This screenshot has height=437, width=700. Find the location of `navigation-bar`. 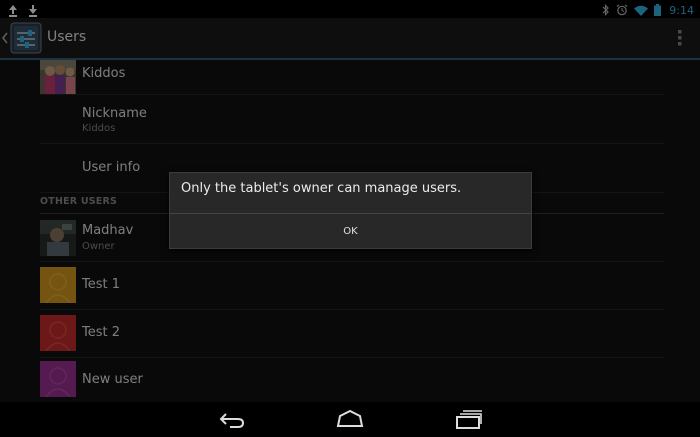

navigation-bar is located at coordinates (350, 419).